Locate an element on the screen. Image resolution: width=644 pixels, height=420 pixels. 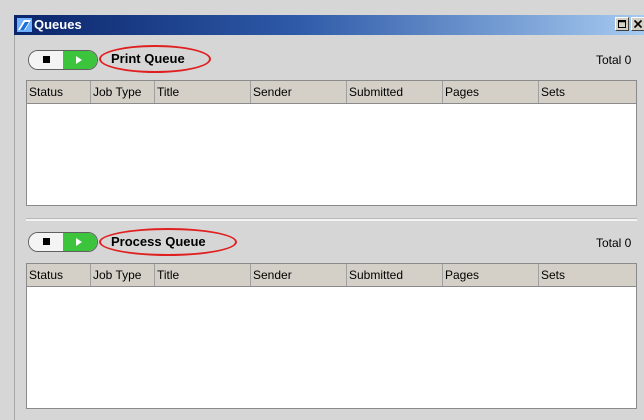
print-queue-stop-button is located at coordinates (46, 60).